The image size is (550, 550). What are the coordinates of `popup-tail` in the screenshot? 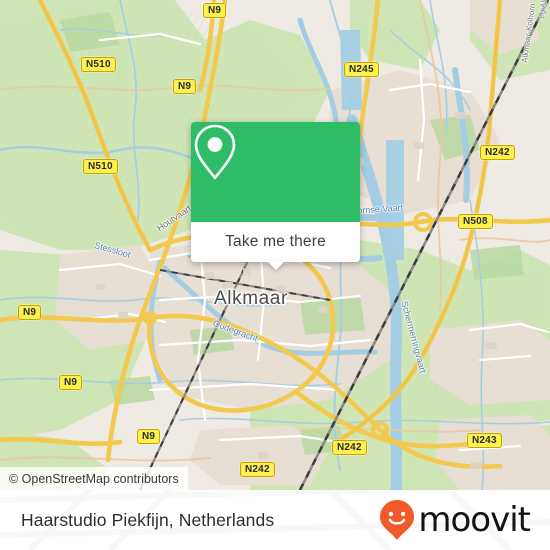 It's located at (275, 265).